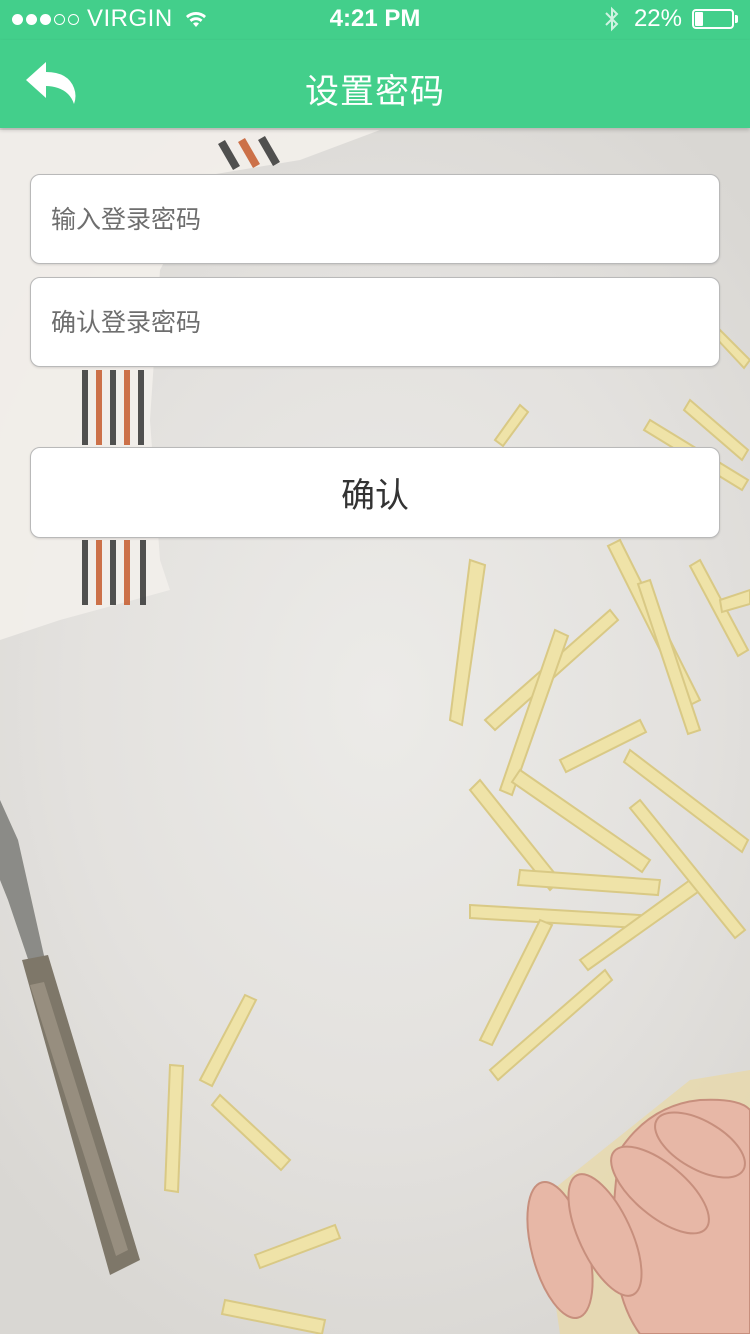 The image size is (750, 1334). What do you see at coordinates (612, 19) in the screenshot?
I see `bluetooth-icon` at bounding box center [612, 19].